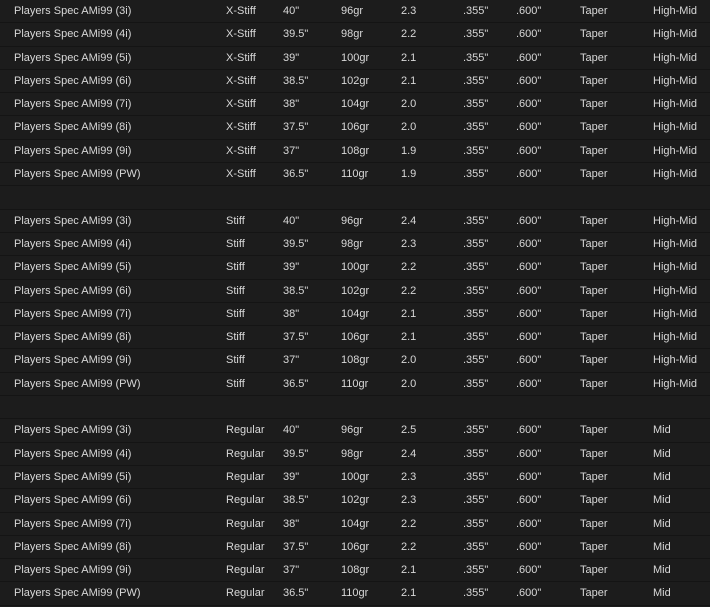  I want to click on cell-model: Players Spec AMi99 (5i), so click(73, 267).